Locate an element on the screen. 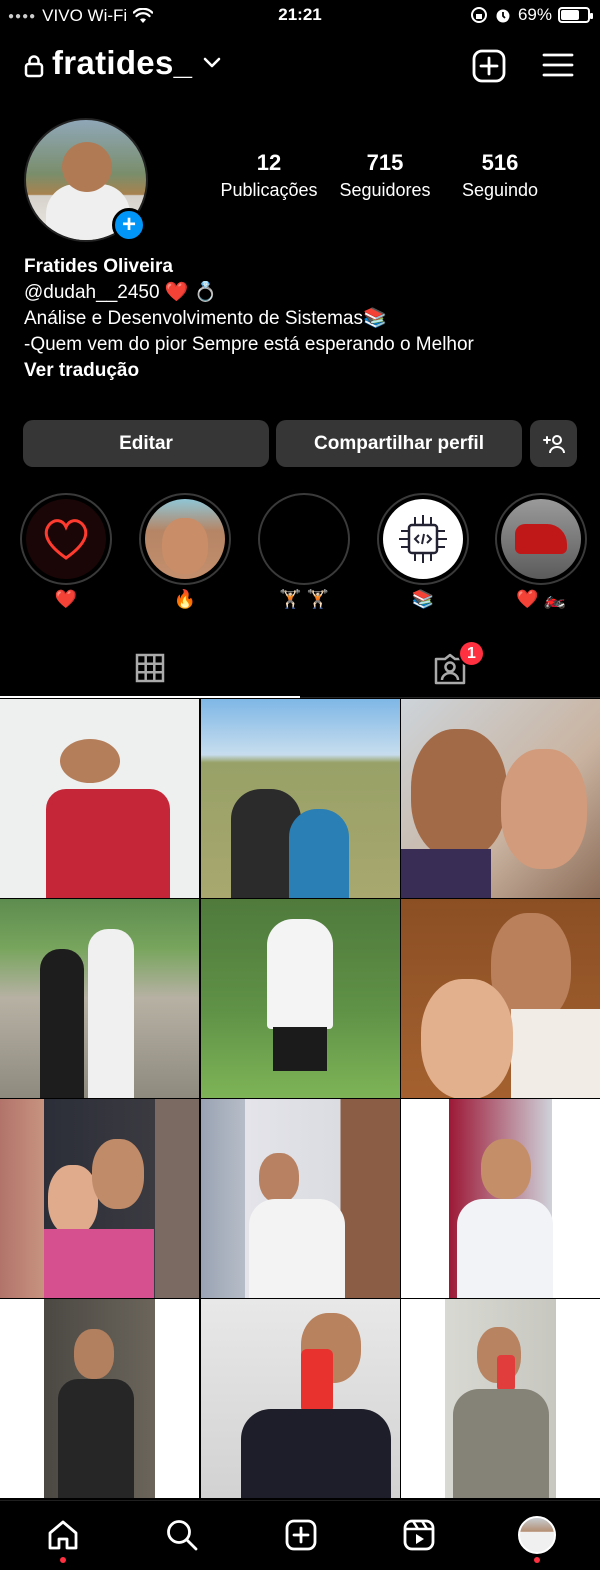 This screenshot has width=600, height=1570. stat-posts-value: 12 is located at coordinates (269, 162).